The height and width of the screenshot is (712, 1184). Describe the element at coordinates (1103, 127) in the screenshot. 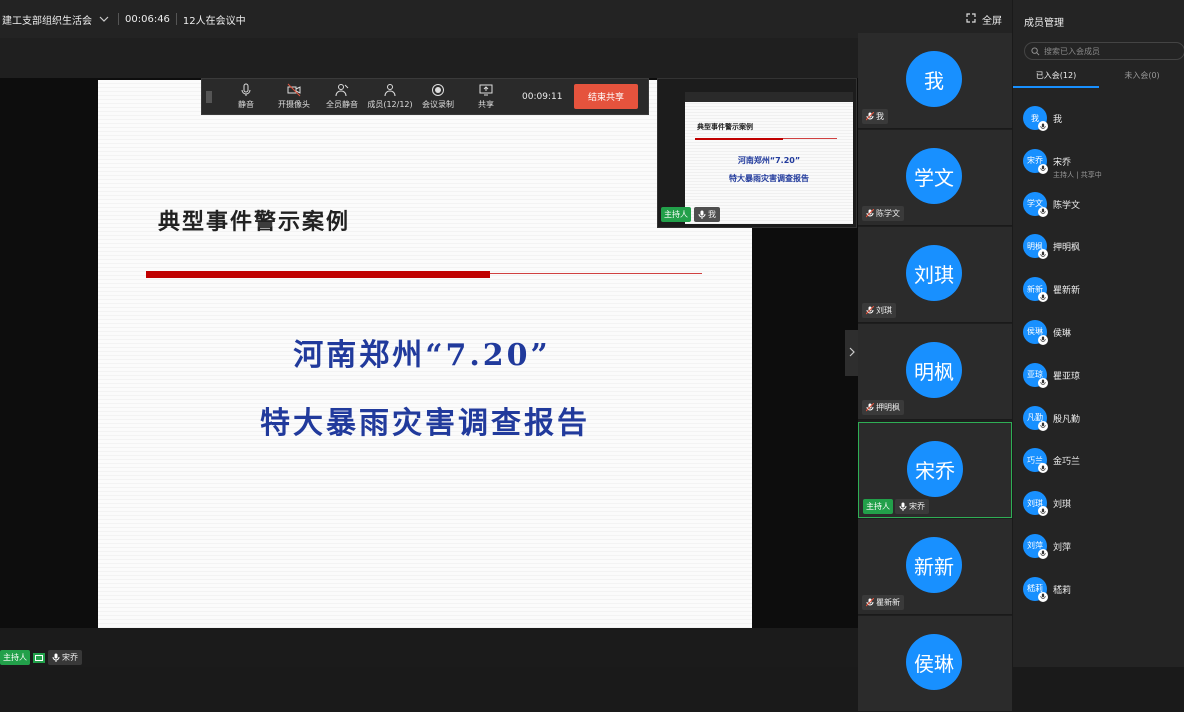

I see `member-row: 我我` at that location.